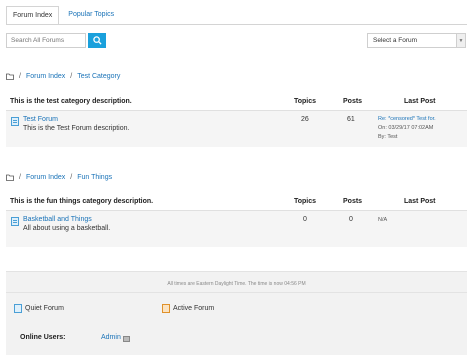  I want to click on forum-select: Select a Forum ▼, so click(416, 40).